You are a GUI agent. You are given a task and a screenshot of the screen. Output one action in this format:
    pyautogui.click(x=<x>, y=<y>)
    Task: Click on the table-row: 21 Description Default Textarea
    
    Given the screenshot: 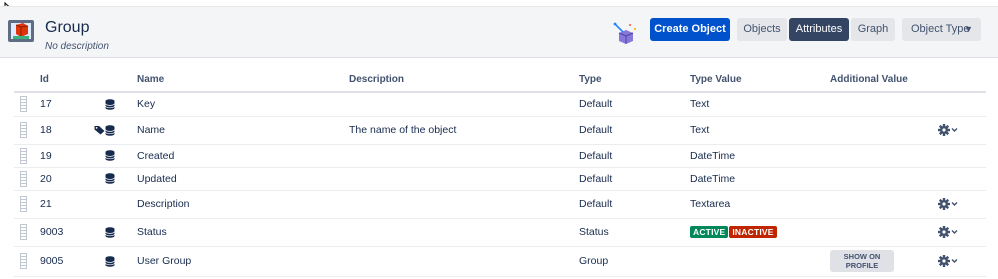 What is the action you would take?
    pyautogui.click(x=500, y=204)
    